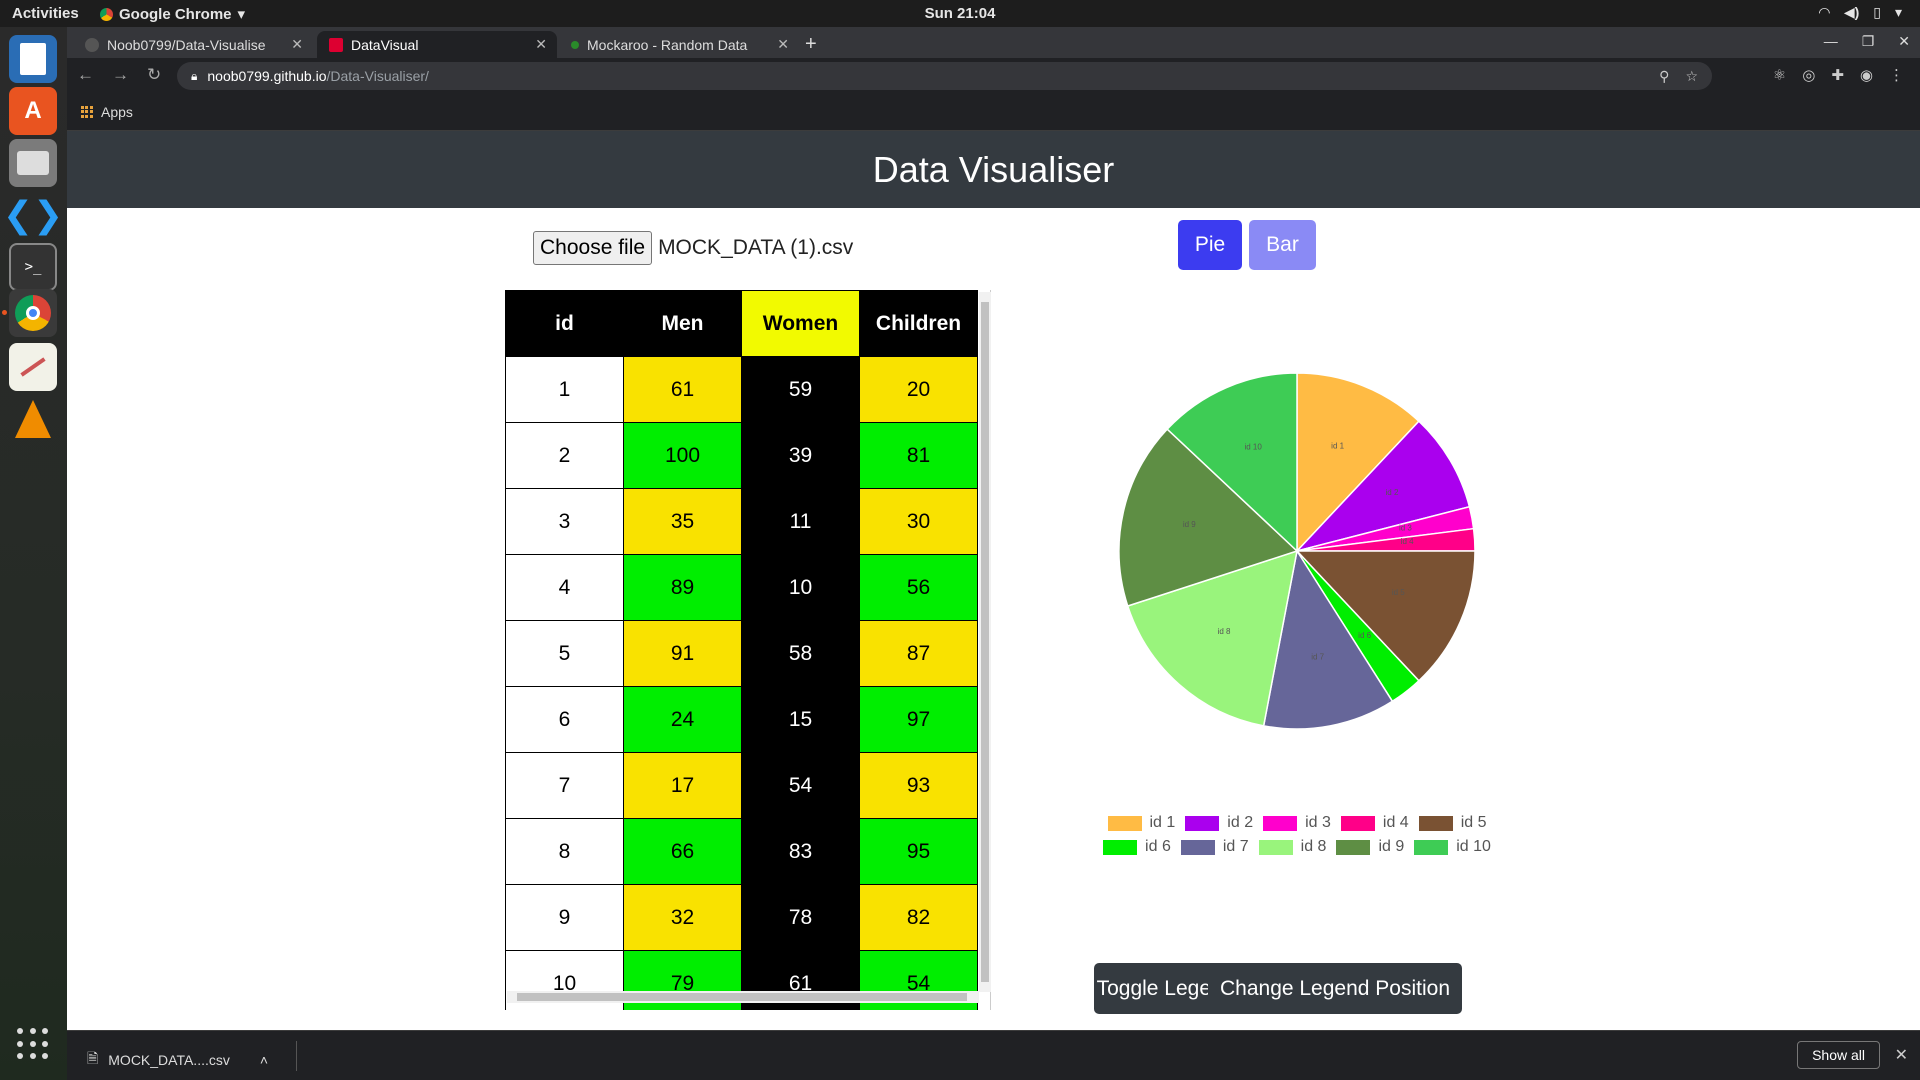 Image resolution: width=1920 pixels, height=1080 pixels. I want to click on menu-icon: ⋮, so click(1896, 75).